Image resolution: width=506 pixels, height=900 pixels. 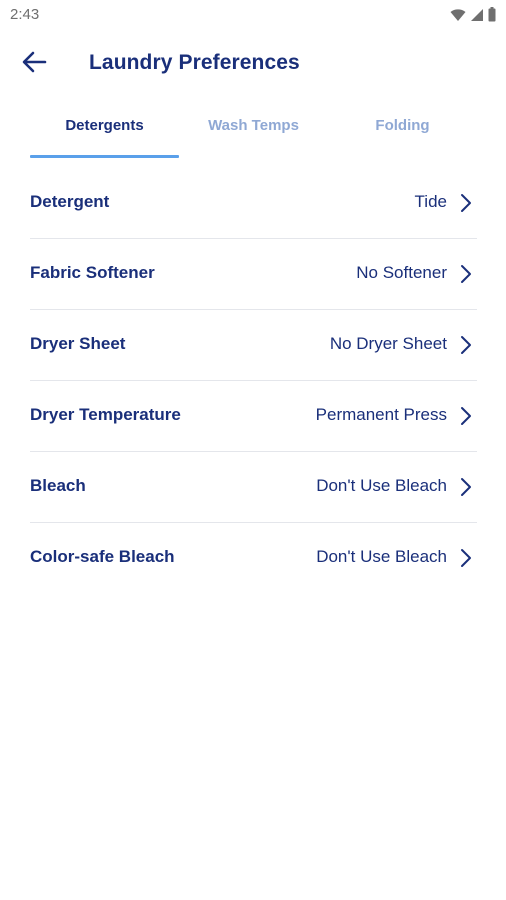 I want to click on setting-value: No Dryer Sheet, so click(x=388, y=343).